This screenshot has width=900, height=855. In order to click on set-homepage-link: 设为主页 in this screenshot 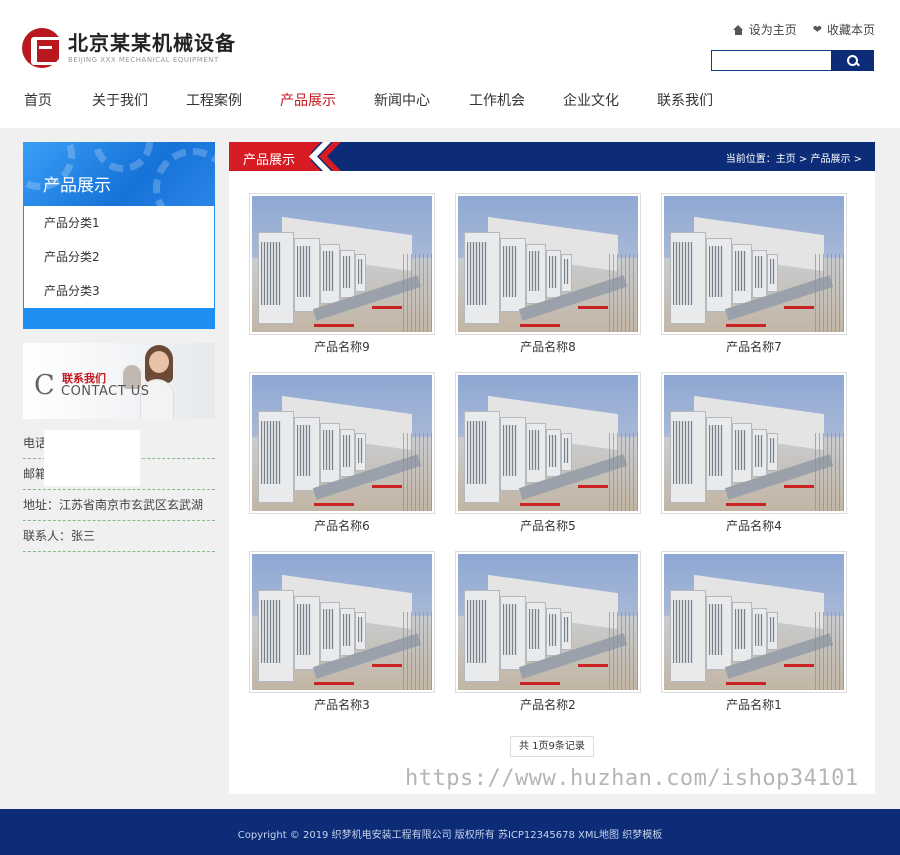, I will do `click(764, 29)`.